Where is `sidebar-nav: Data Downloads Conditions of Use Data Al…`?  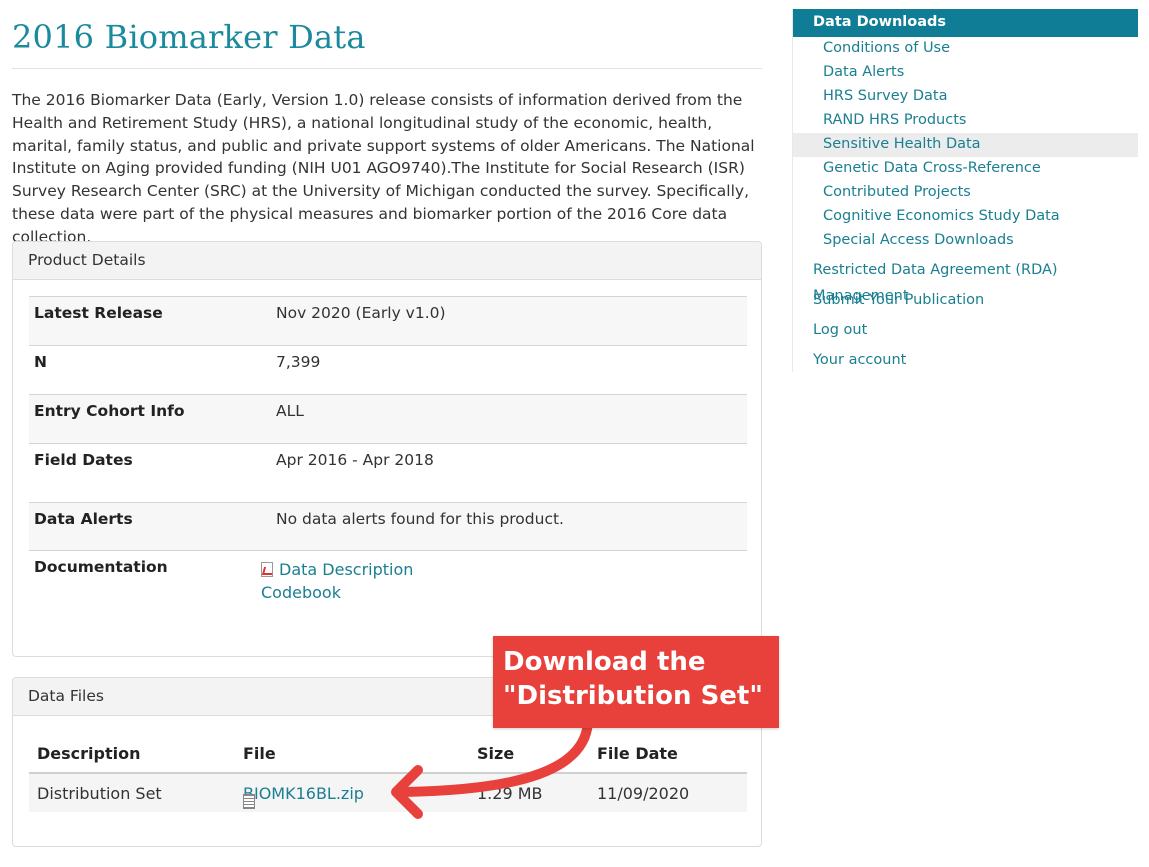
sidebar-nav: Data Downloads Conditions of Use Data Al… is located at coordinates (965, 190).